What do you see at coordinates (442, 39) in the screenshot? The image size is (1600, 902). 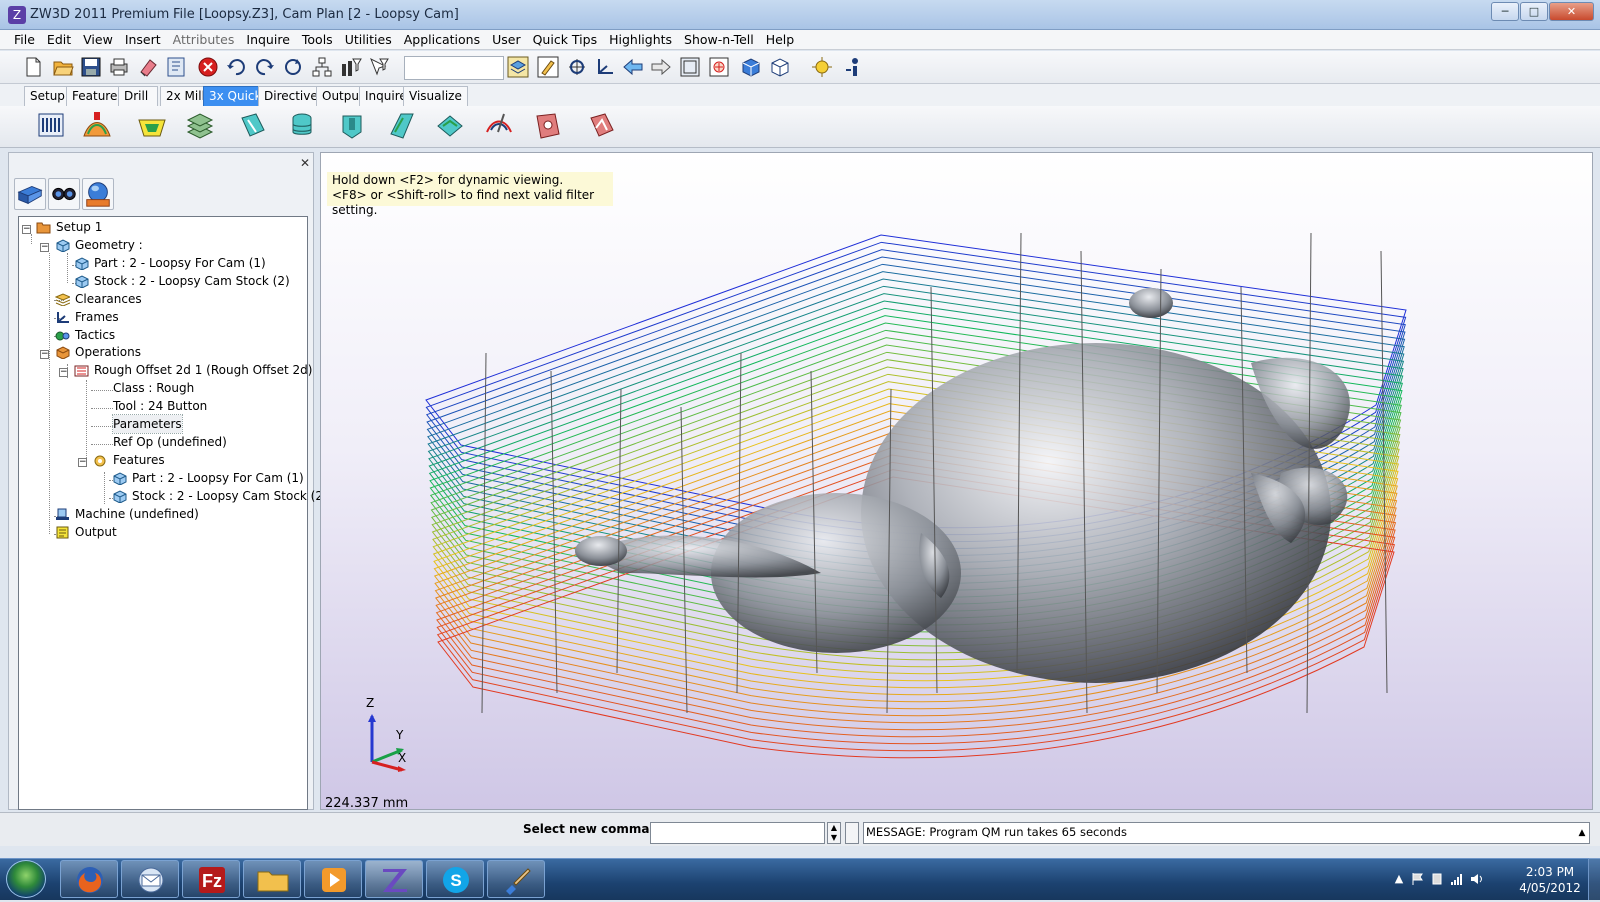 I see `menu-applications: Applications` at bounding box center [442, 39].